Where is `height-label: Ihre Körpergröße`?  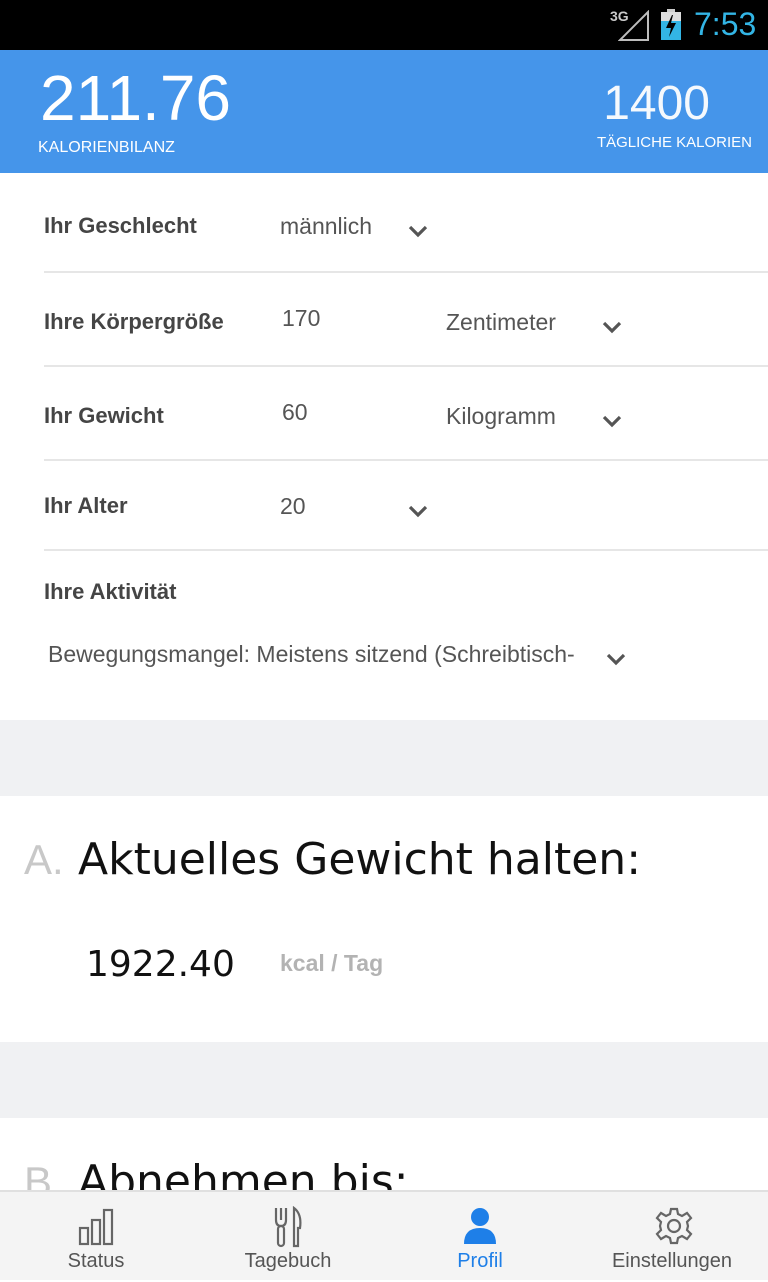
height-label: Ihre Körpergröße is located at coordinates (134, 321).